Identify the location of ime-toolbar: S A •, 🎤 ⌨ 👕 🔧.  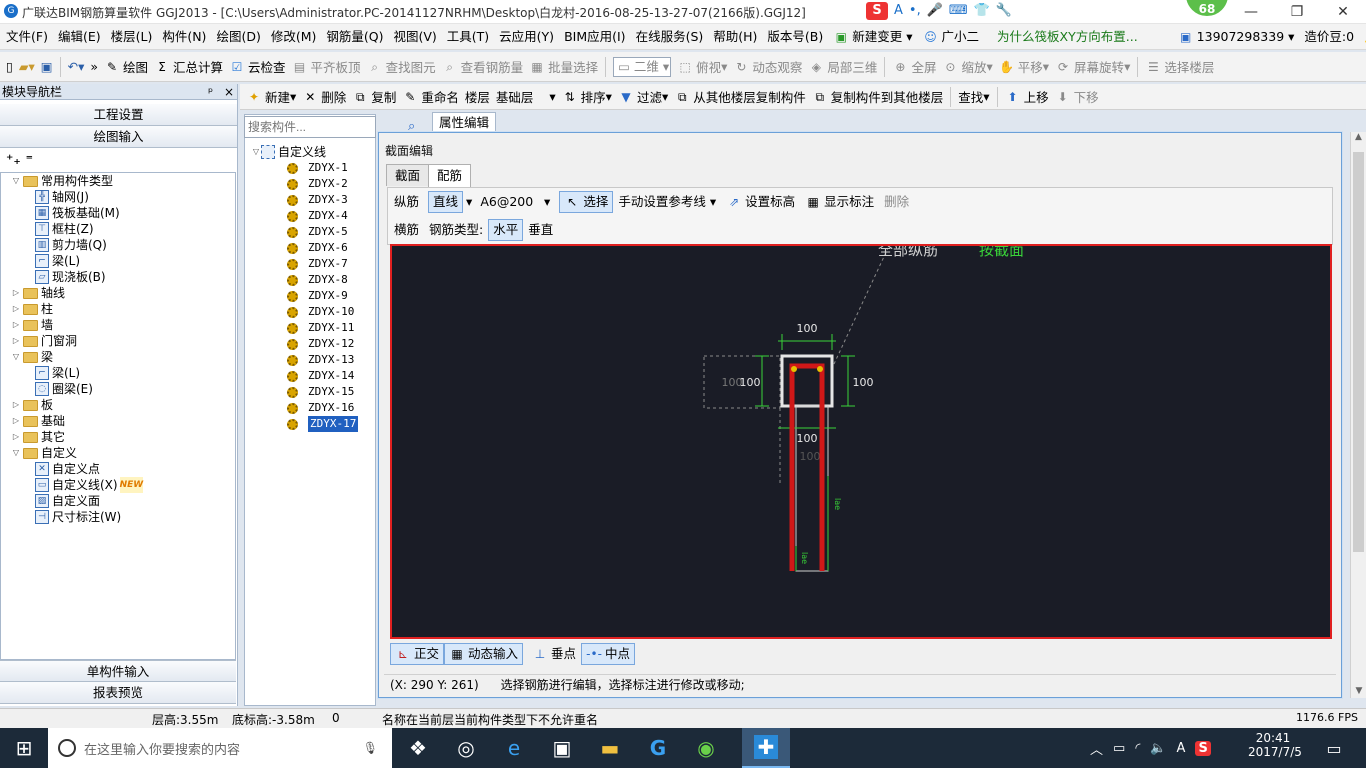
(939, 11).